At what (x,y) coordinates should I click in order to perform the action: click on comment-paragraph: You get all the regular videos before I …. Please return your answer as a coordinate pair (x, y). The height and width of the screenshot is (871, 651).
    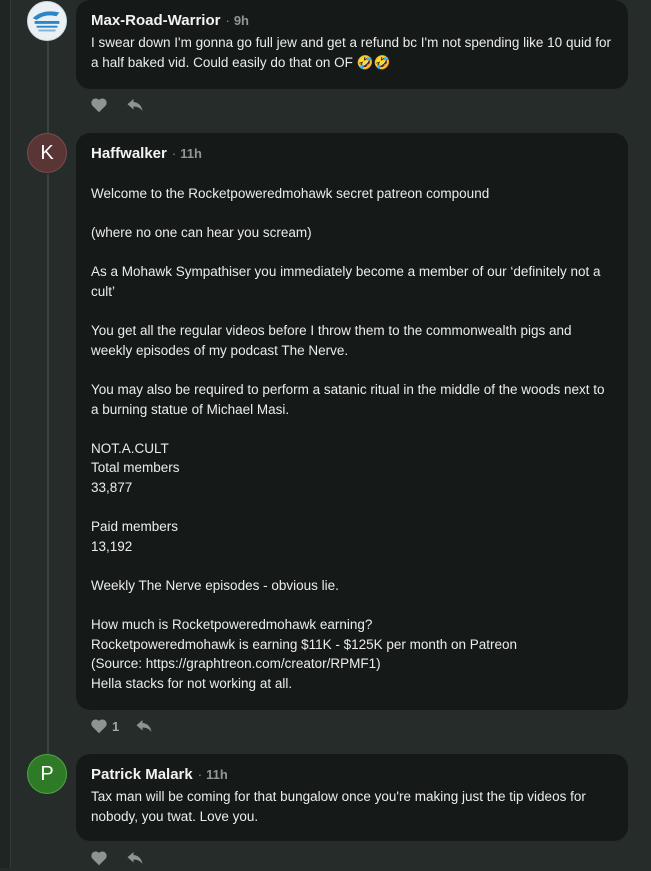
    Looking at the image, I should click on (331, 340).